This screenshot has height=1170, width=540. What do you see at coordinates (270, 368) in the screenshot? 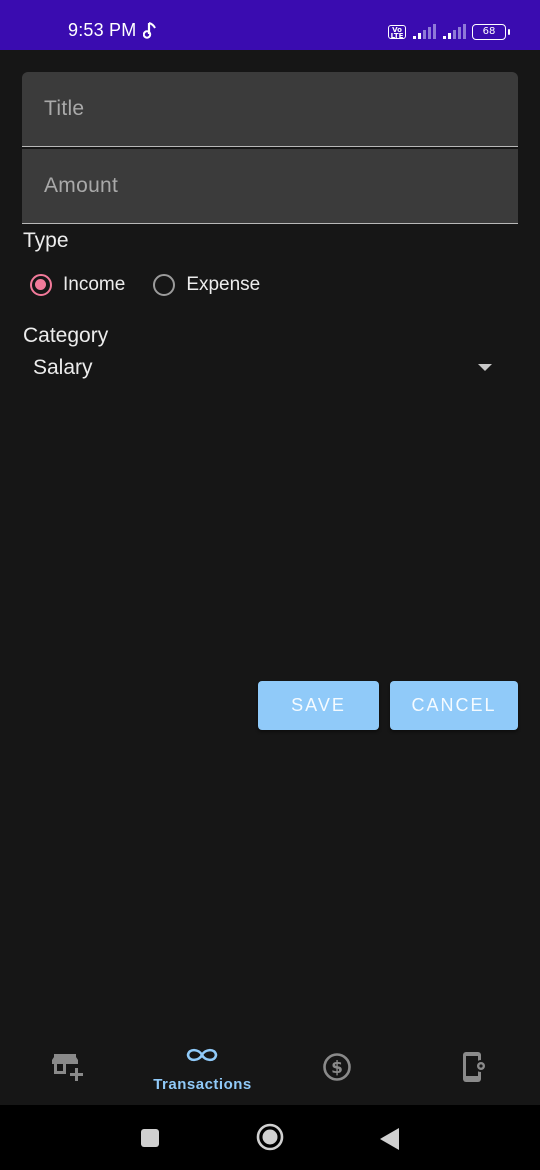
I see `category-dropdown: Salary` at bounding box center [270, 368].